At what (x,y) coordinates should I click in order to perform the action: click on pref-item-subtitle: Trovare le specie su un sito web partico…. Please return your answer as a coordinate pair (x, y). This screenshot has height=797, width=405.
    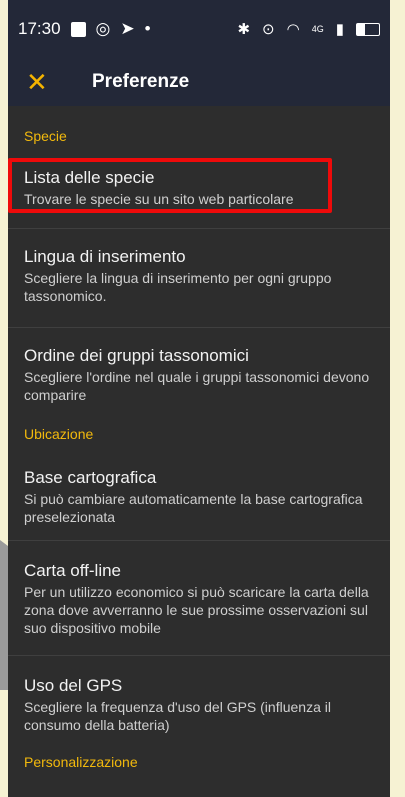
    Looking at the image, I should click on (159, 199).